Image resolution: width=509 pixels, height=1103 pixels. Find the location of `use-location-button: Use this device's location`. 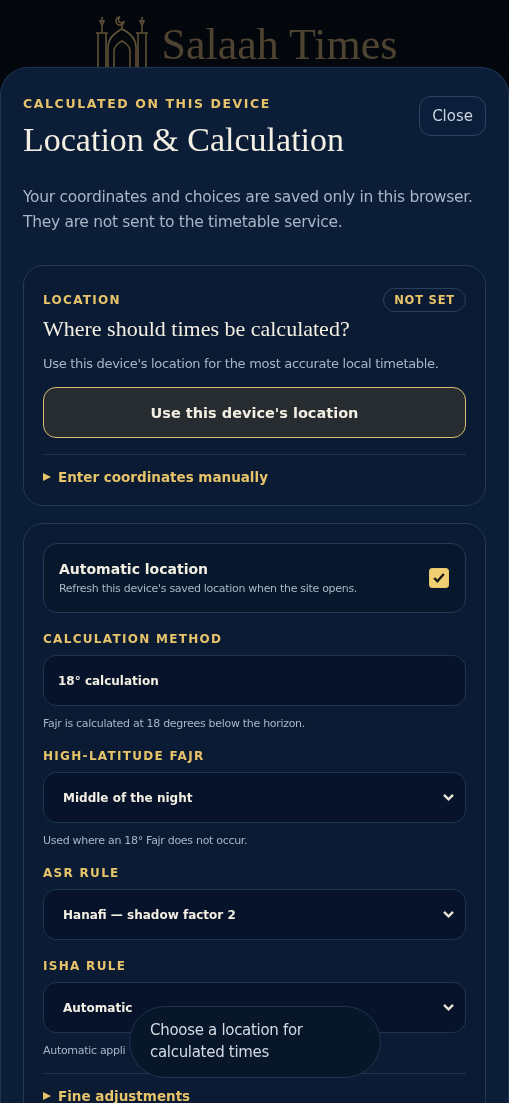

use-location-button: Use this device's location is located at coordinates (254, 412).